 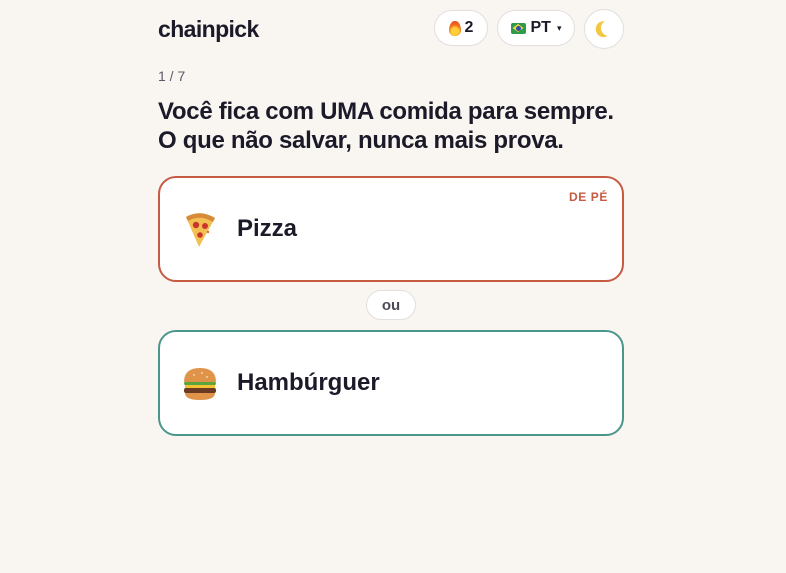 I want to click on theme-toggle-button, so click(x=604, y=29).